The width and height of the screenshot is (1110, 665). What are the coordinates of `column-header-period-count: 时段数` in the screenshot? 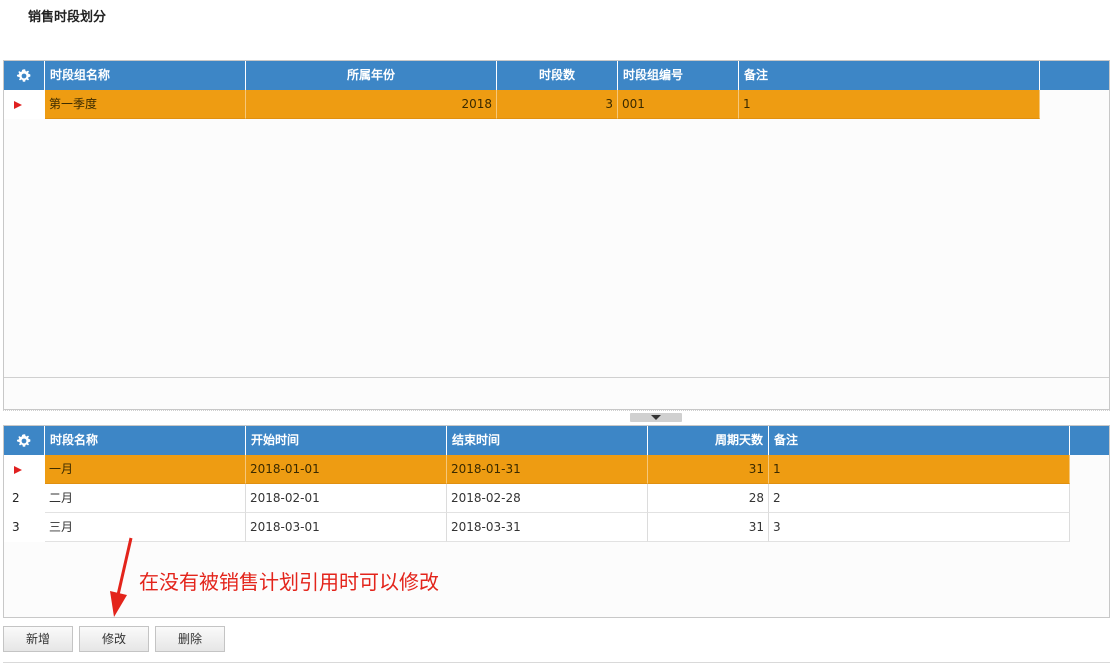 It's located at (557, 75).